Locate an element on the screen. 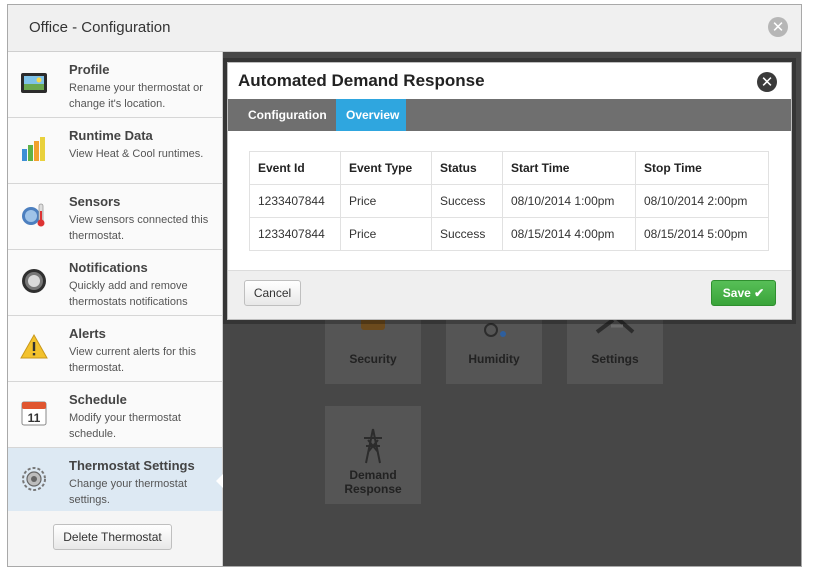  sidebar-item-desc: View sensors connected this thermostat. is located at coordinates (139, 228).